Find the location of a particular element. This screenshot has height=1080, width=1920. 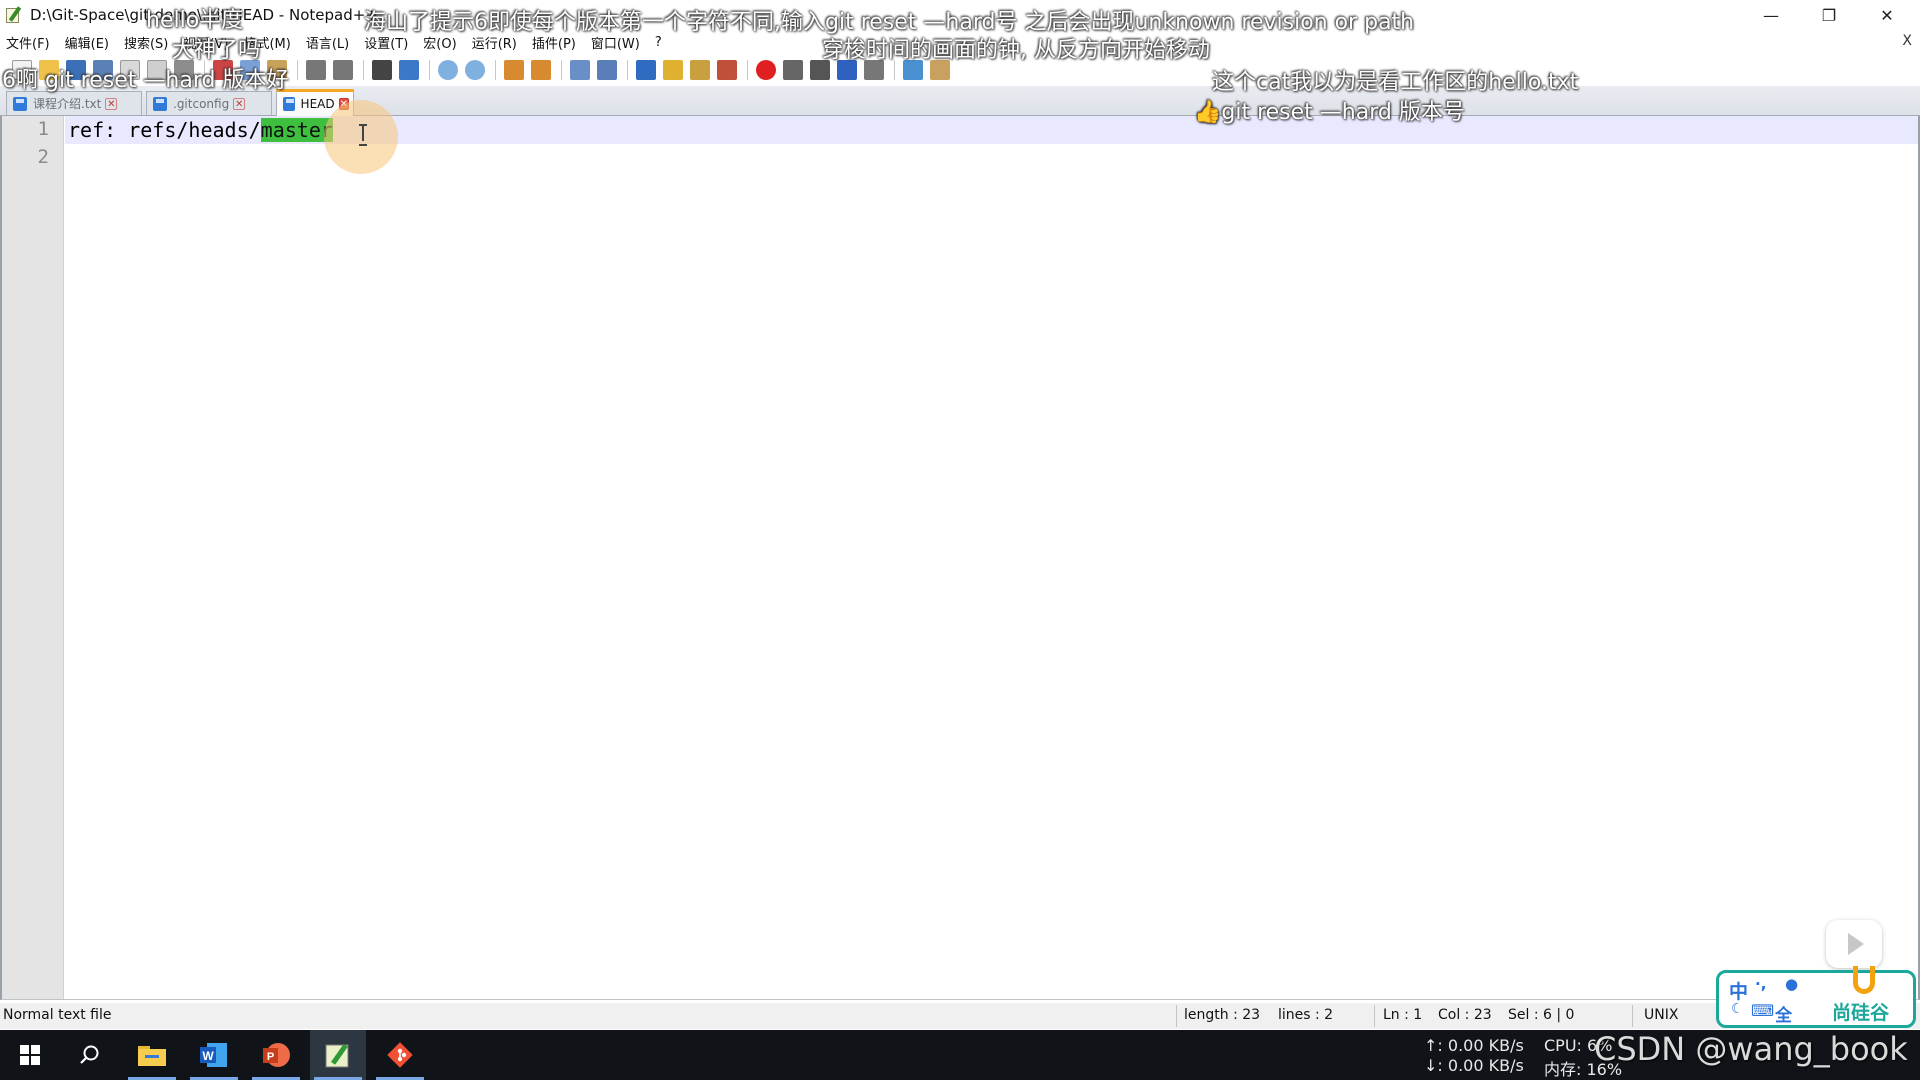

tab-gitconfig: .gitconfig ✕ is located at coordinates (209, 103).